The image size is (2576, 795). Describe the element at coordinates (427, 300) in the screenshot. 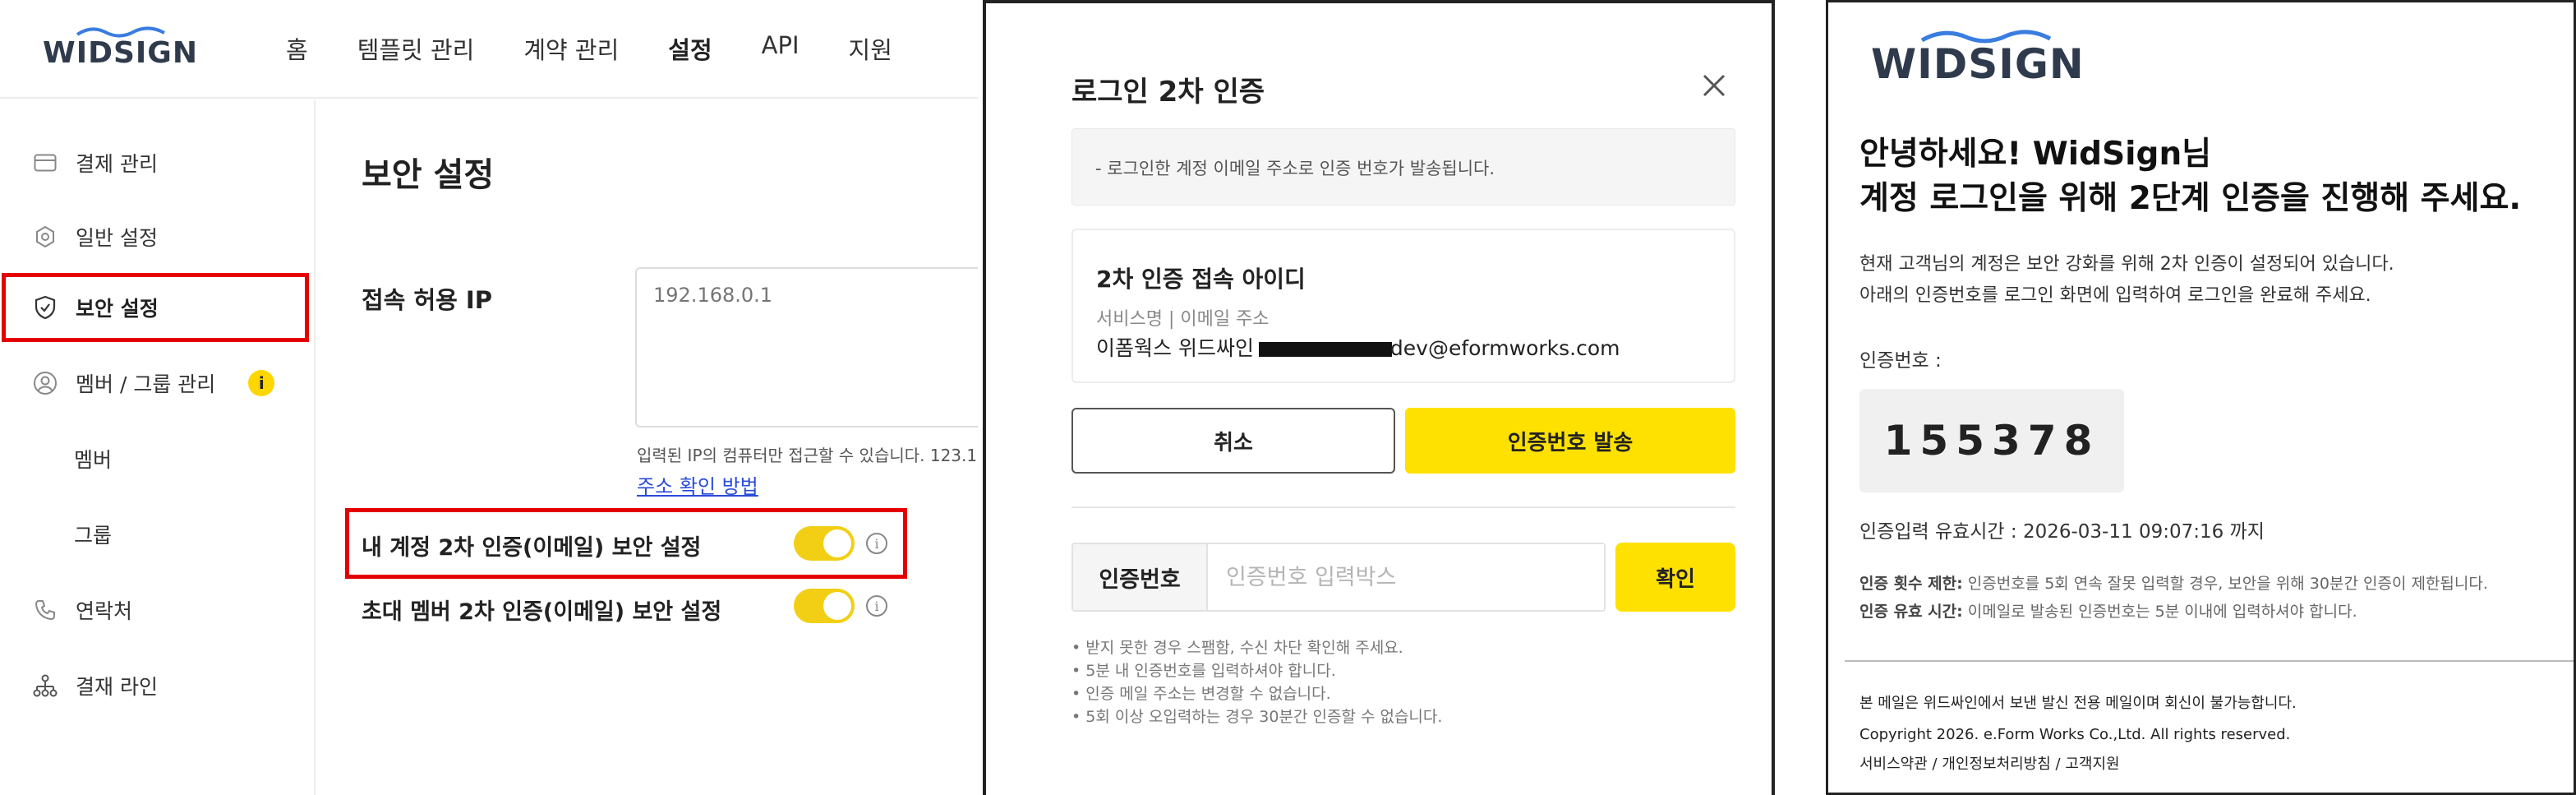

I see `allowed-ip-label: 접속 허용 IP` at that location.